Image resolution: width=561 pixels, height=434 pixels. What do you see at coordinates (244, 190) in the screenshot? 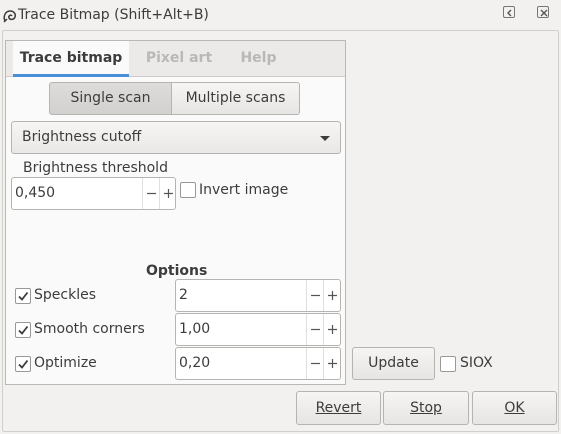
I see `invert-image-label: Invert image` at bounding box center [244, 190].